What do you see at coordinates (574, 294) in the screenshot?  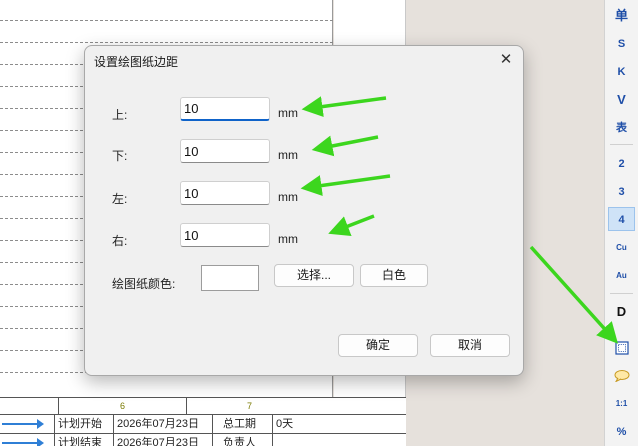 I see `annotation-arrow` at bounding box center [574, 294].